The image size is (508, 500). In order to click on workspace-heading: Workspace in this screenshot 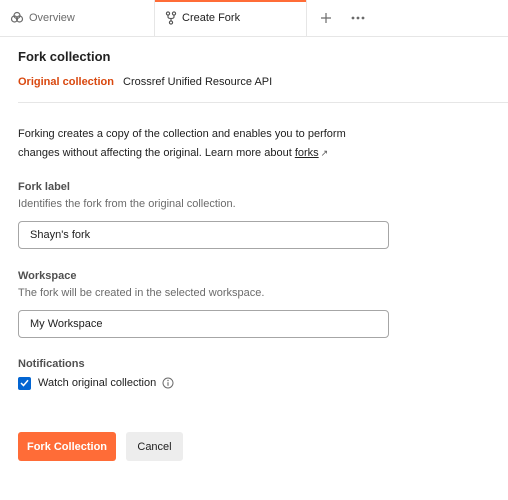, I will do `click(47, 276)`.